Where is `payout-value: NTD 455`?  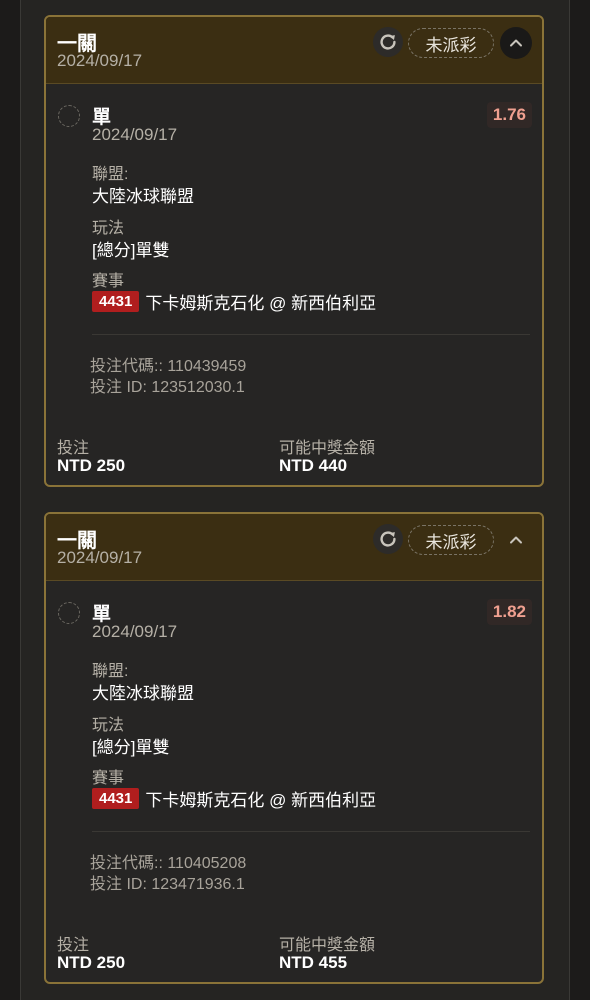
payout-value: NTD 455 is located at coordinates (313, 962).